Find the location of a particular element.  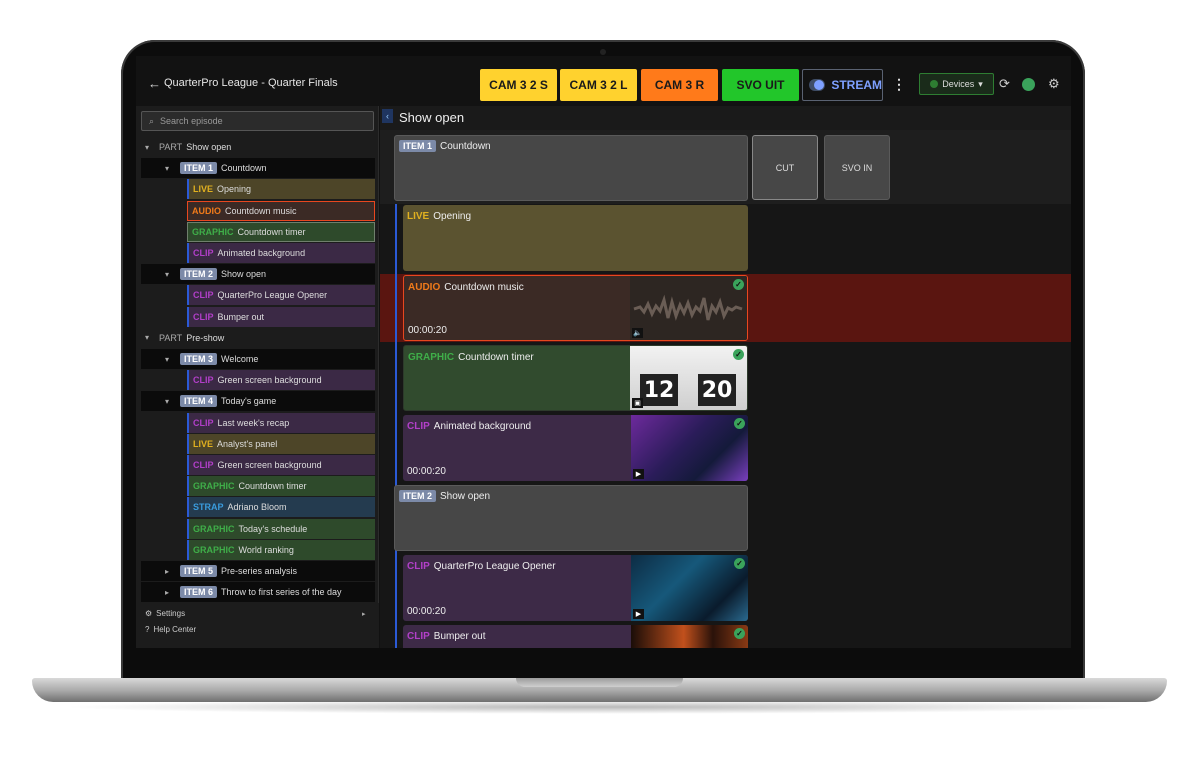

tree-child: CLIP QuarterPro League Opener is located at coordinates (281, 295).